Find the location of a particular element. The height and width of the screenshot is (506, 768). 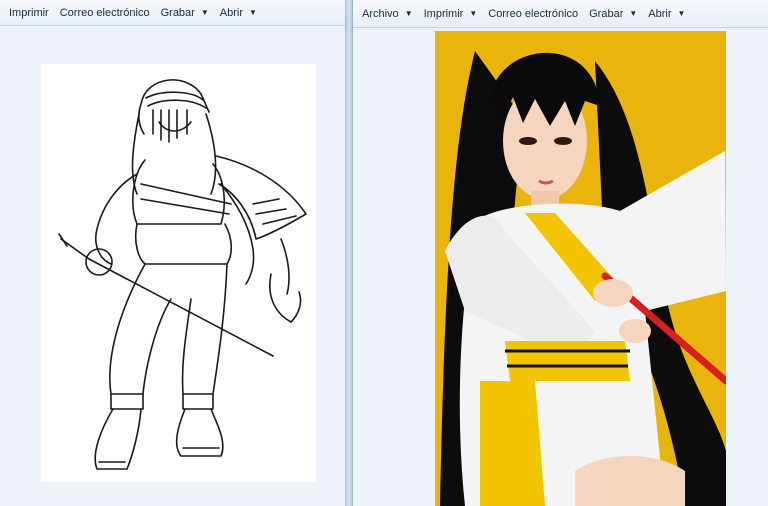

right-burn-label: Grabar is located at coordinates (606, 13).